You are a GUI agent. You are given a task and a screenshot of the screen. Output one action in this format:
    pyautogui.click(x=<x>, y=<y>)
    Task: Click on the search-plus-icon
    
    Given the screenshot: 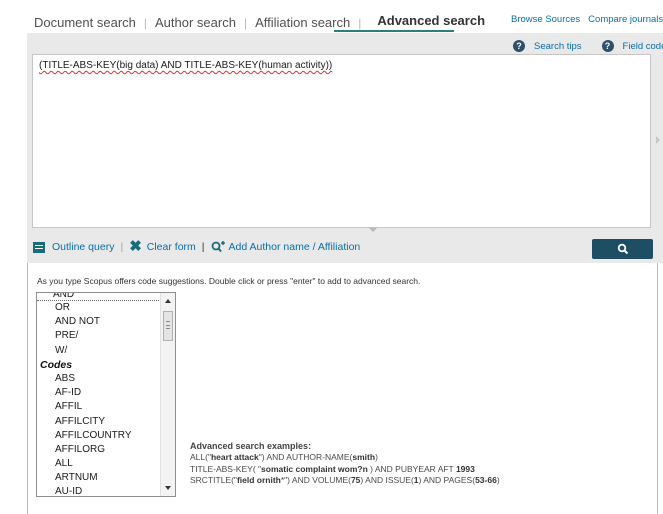 What is the action you would take?
    pyautogui.click(x=218, y=247)
    